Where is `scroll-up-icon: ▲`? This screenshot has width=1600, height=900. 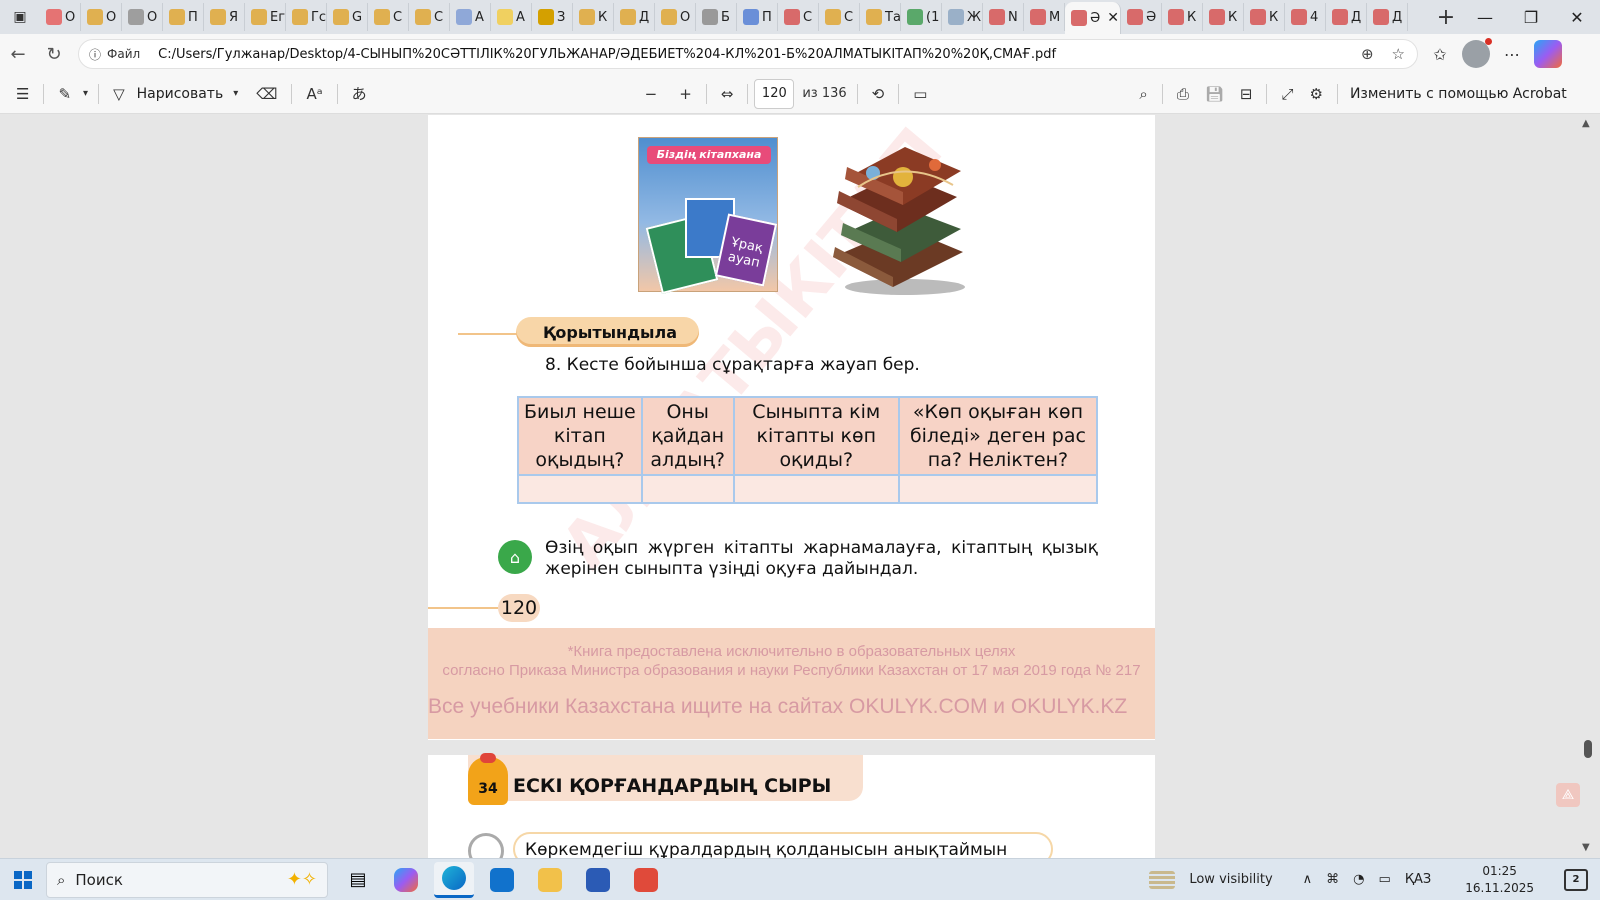
scroll-up-icon: ▲ is located at coordinates (1586, 123).